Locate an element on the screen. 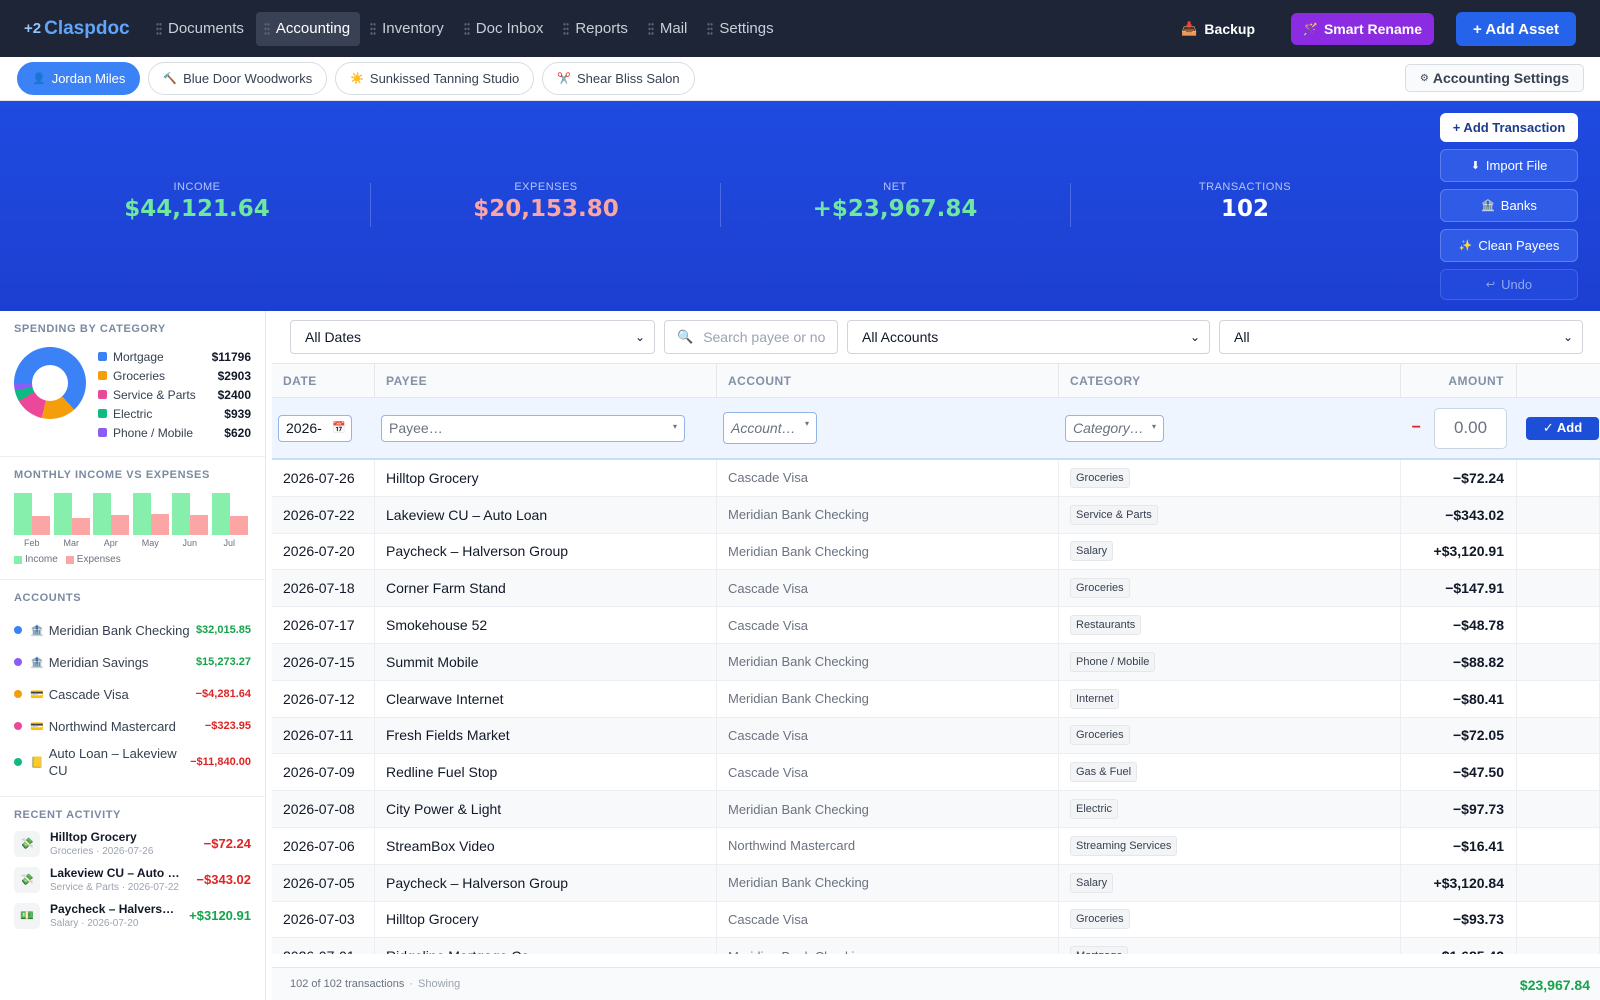 The width and height of the screenshot is (1600, 1000). new-date-input: 2026- 📅 is located at coordinates (315, 428).